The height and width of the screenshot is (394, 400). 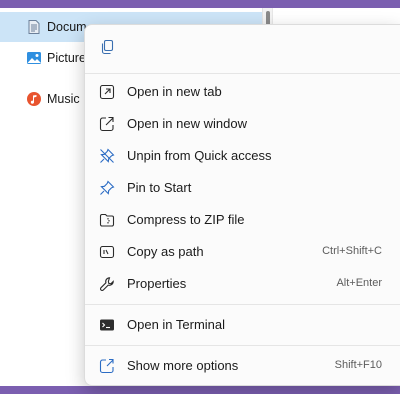 What do you see at coordinates (66, 58) in the screenshot?
I see `nav-item-label: Picture` at bounding box center [66, 58].